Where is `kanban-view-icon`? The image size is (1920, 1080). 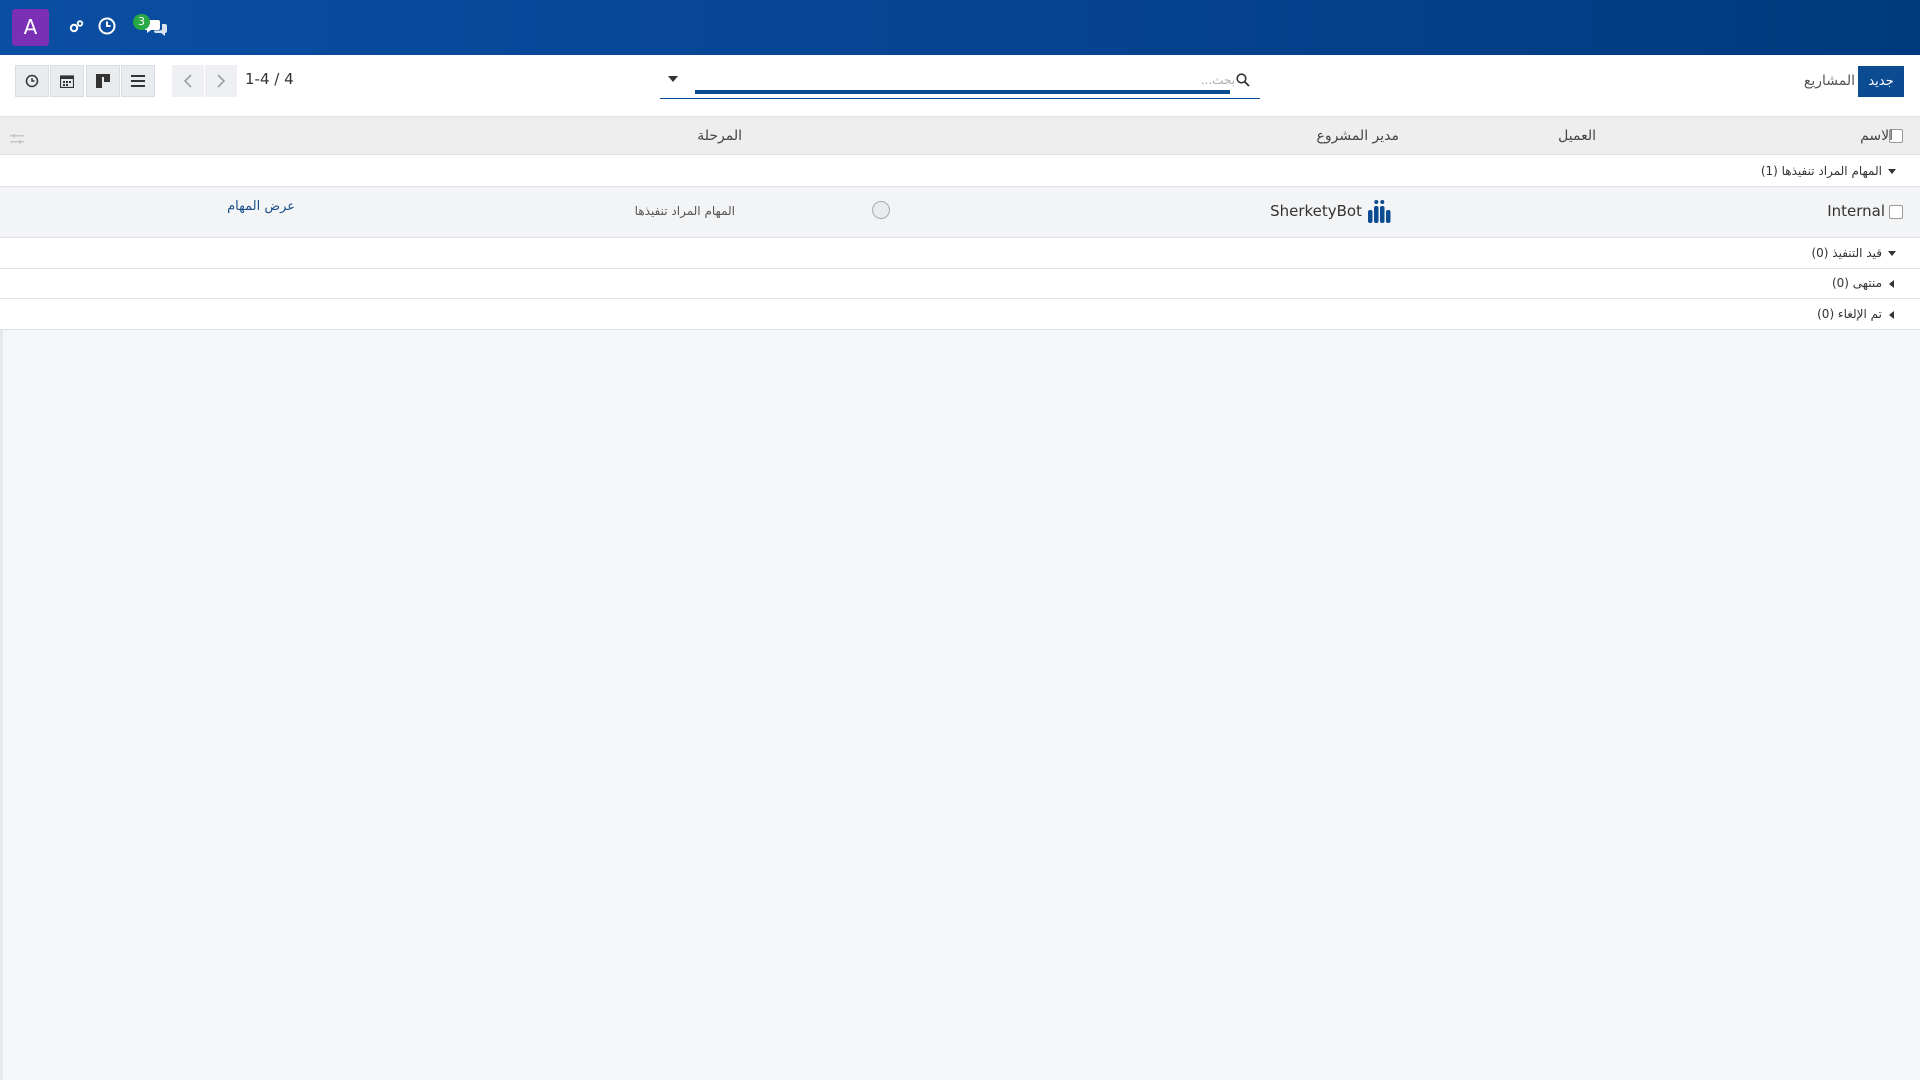 kanban-view-icon is located at coordinates (103, 81).